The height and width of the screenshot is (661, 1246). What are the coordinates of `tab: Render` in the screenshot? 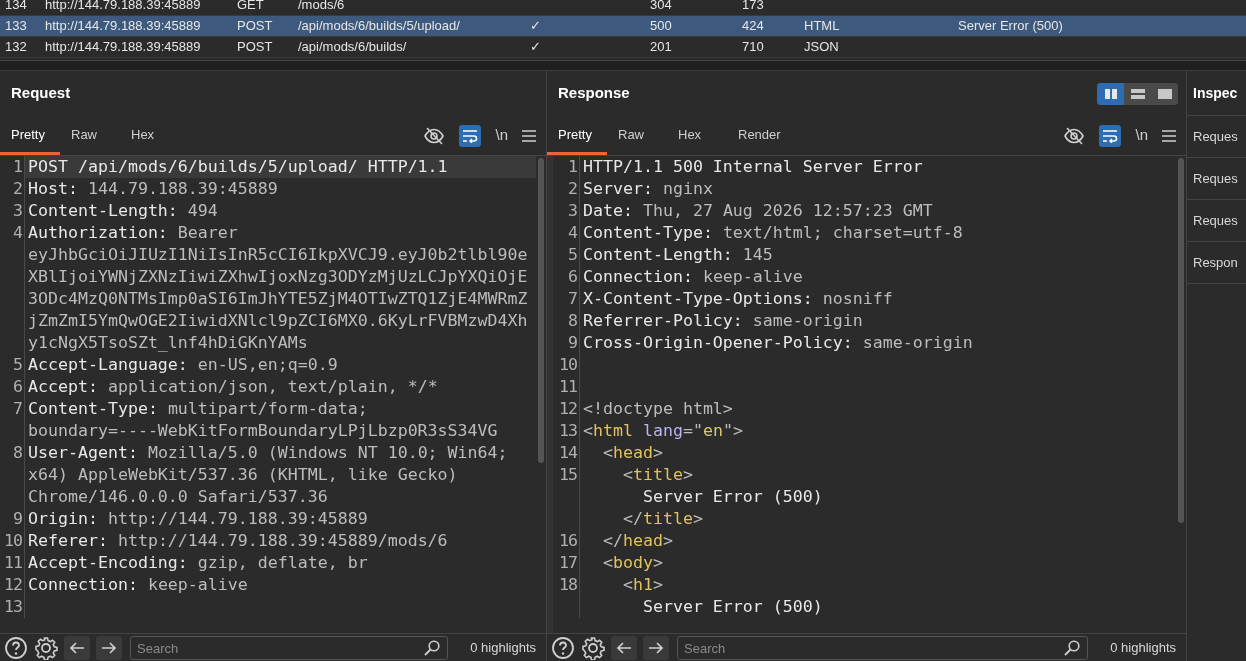 It's located at (759, 135).